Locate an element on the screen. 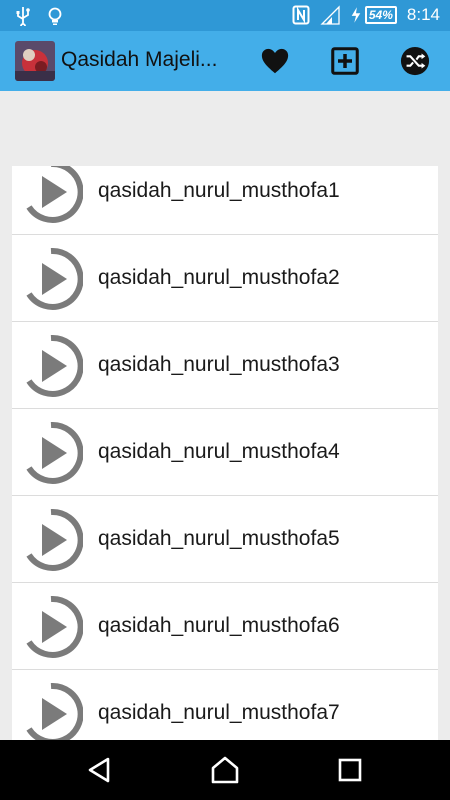 The height and width of the screenshot is (800, 450). track-row: qasidah_nurul_musthofa5 is located at coordinates (225, 539).